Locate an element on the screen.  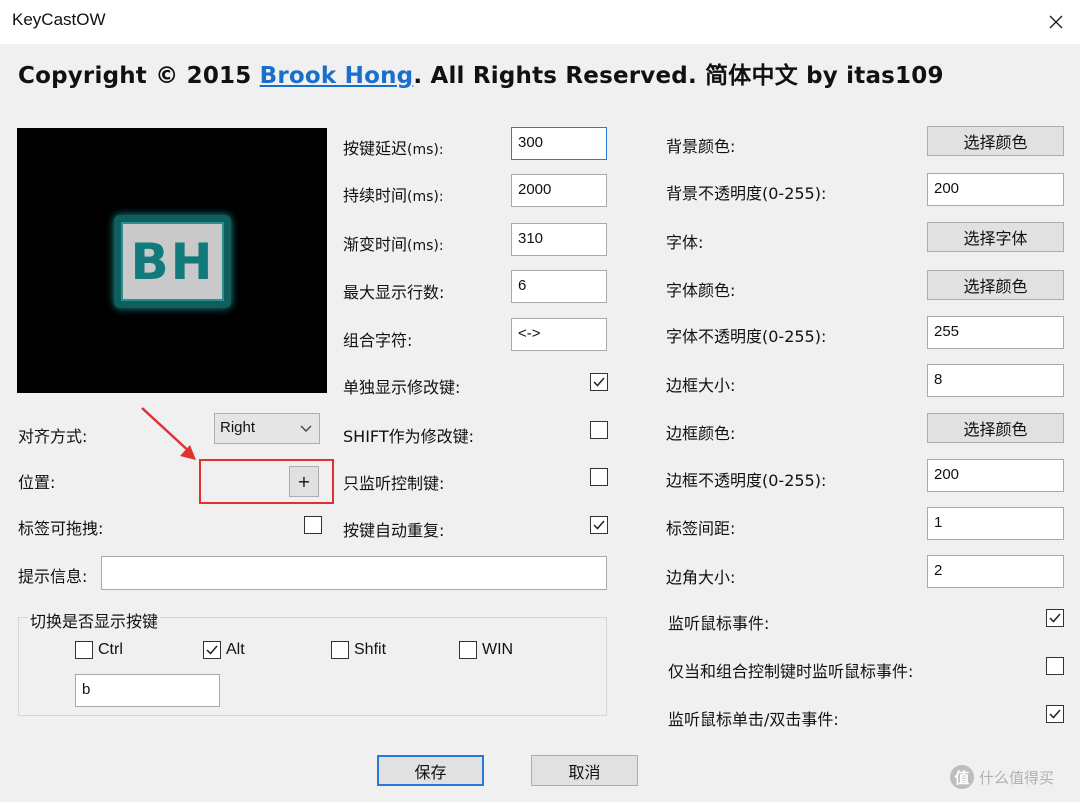
mouse-events-label: 监听鼠标事件: is located at coordinates (719, 623).